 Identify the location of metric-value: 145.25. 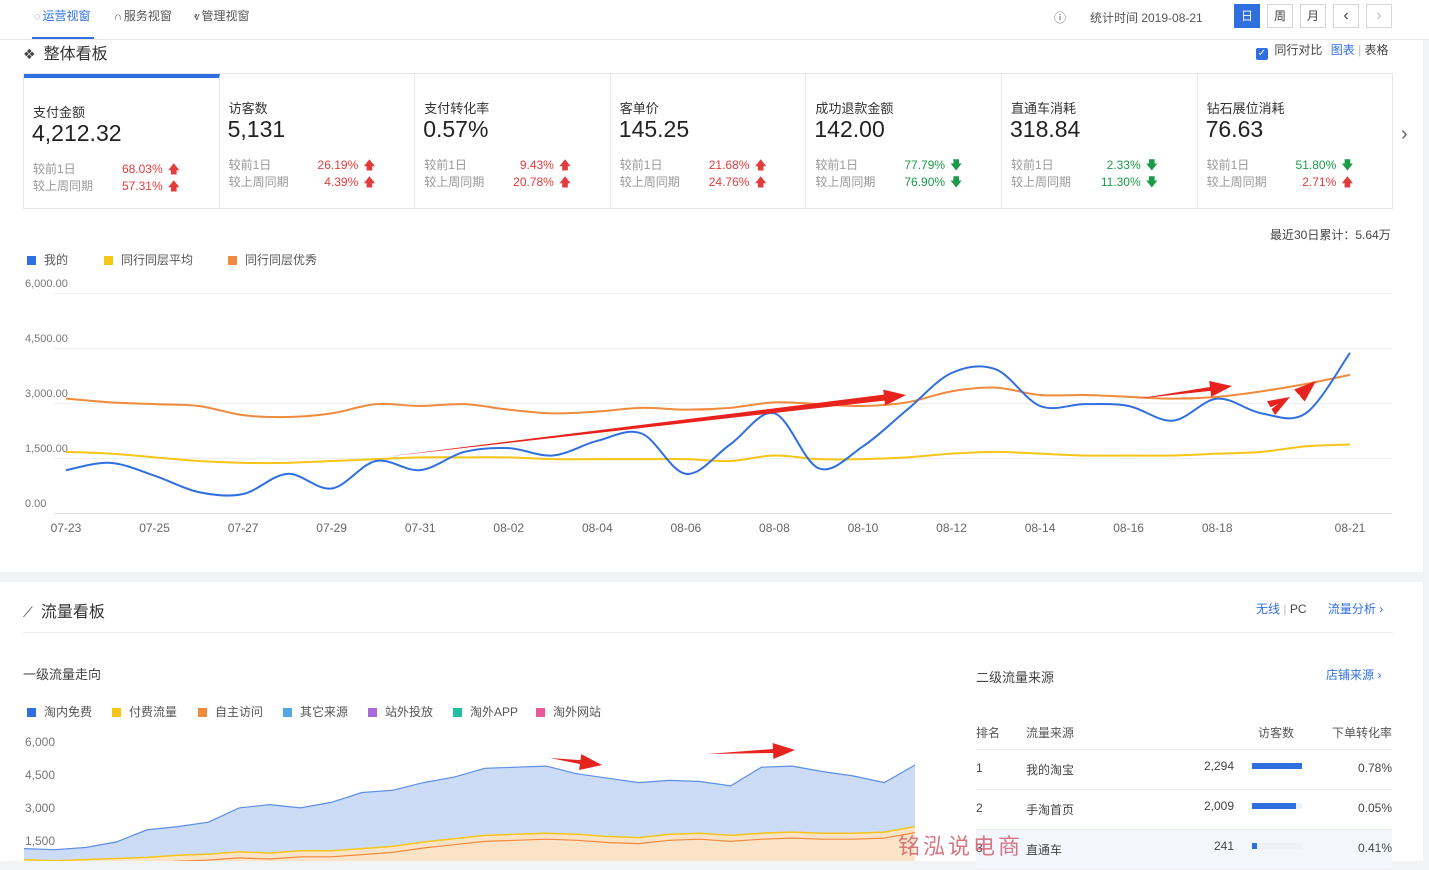
(654, 129).